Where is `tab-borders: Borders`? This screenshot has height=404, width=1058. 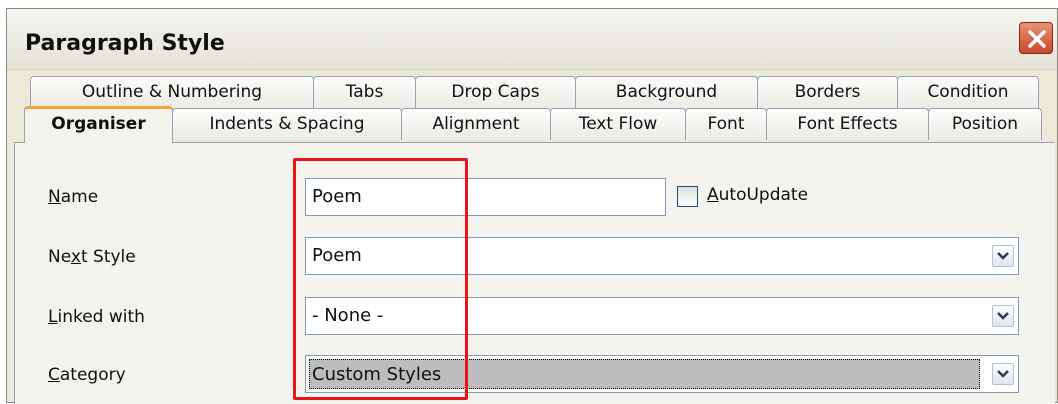 tab-borders: Borders is located at coordinates (827, 92).